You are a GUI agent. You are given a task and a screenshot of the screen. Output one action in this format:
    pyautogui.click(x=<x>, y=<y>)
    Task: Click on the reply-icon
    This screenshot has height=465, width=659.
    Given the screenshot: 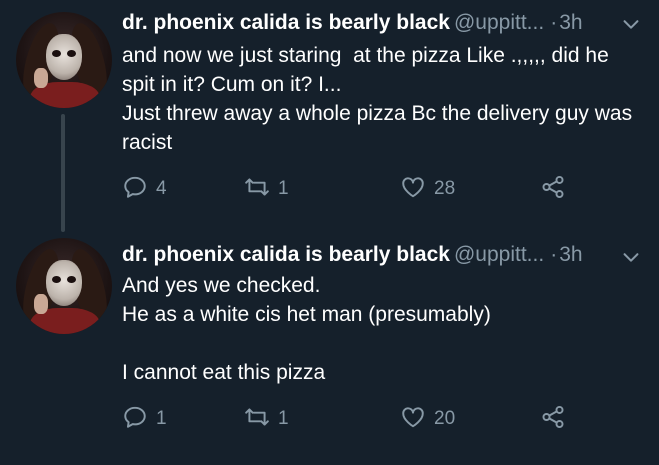 What is the action you would take?
    pyautogui.click(x=135, y=419)
    